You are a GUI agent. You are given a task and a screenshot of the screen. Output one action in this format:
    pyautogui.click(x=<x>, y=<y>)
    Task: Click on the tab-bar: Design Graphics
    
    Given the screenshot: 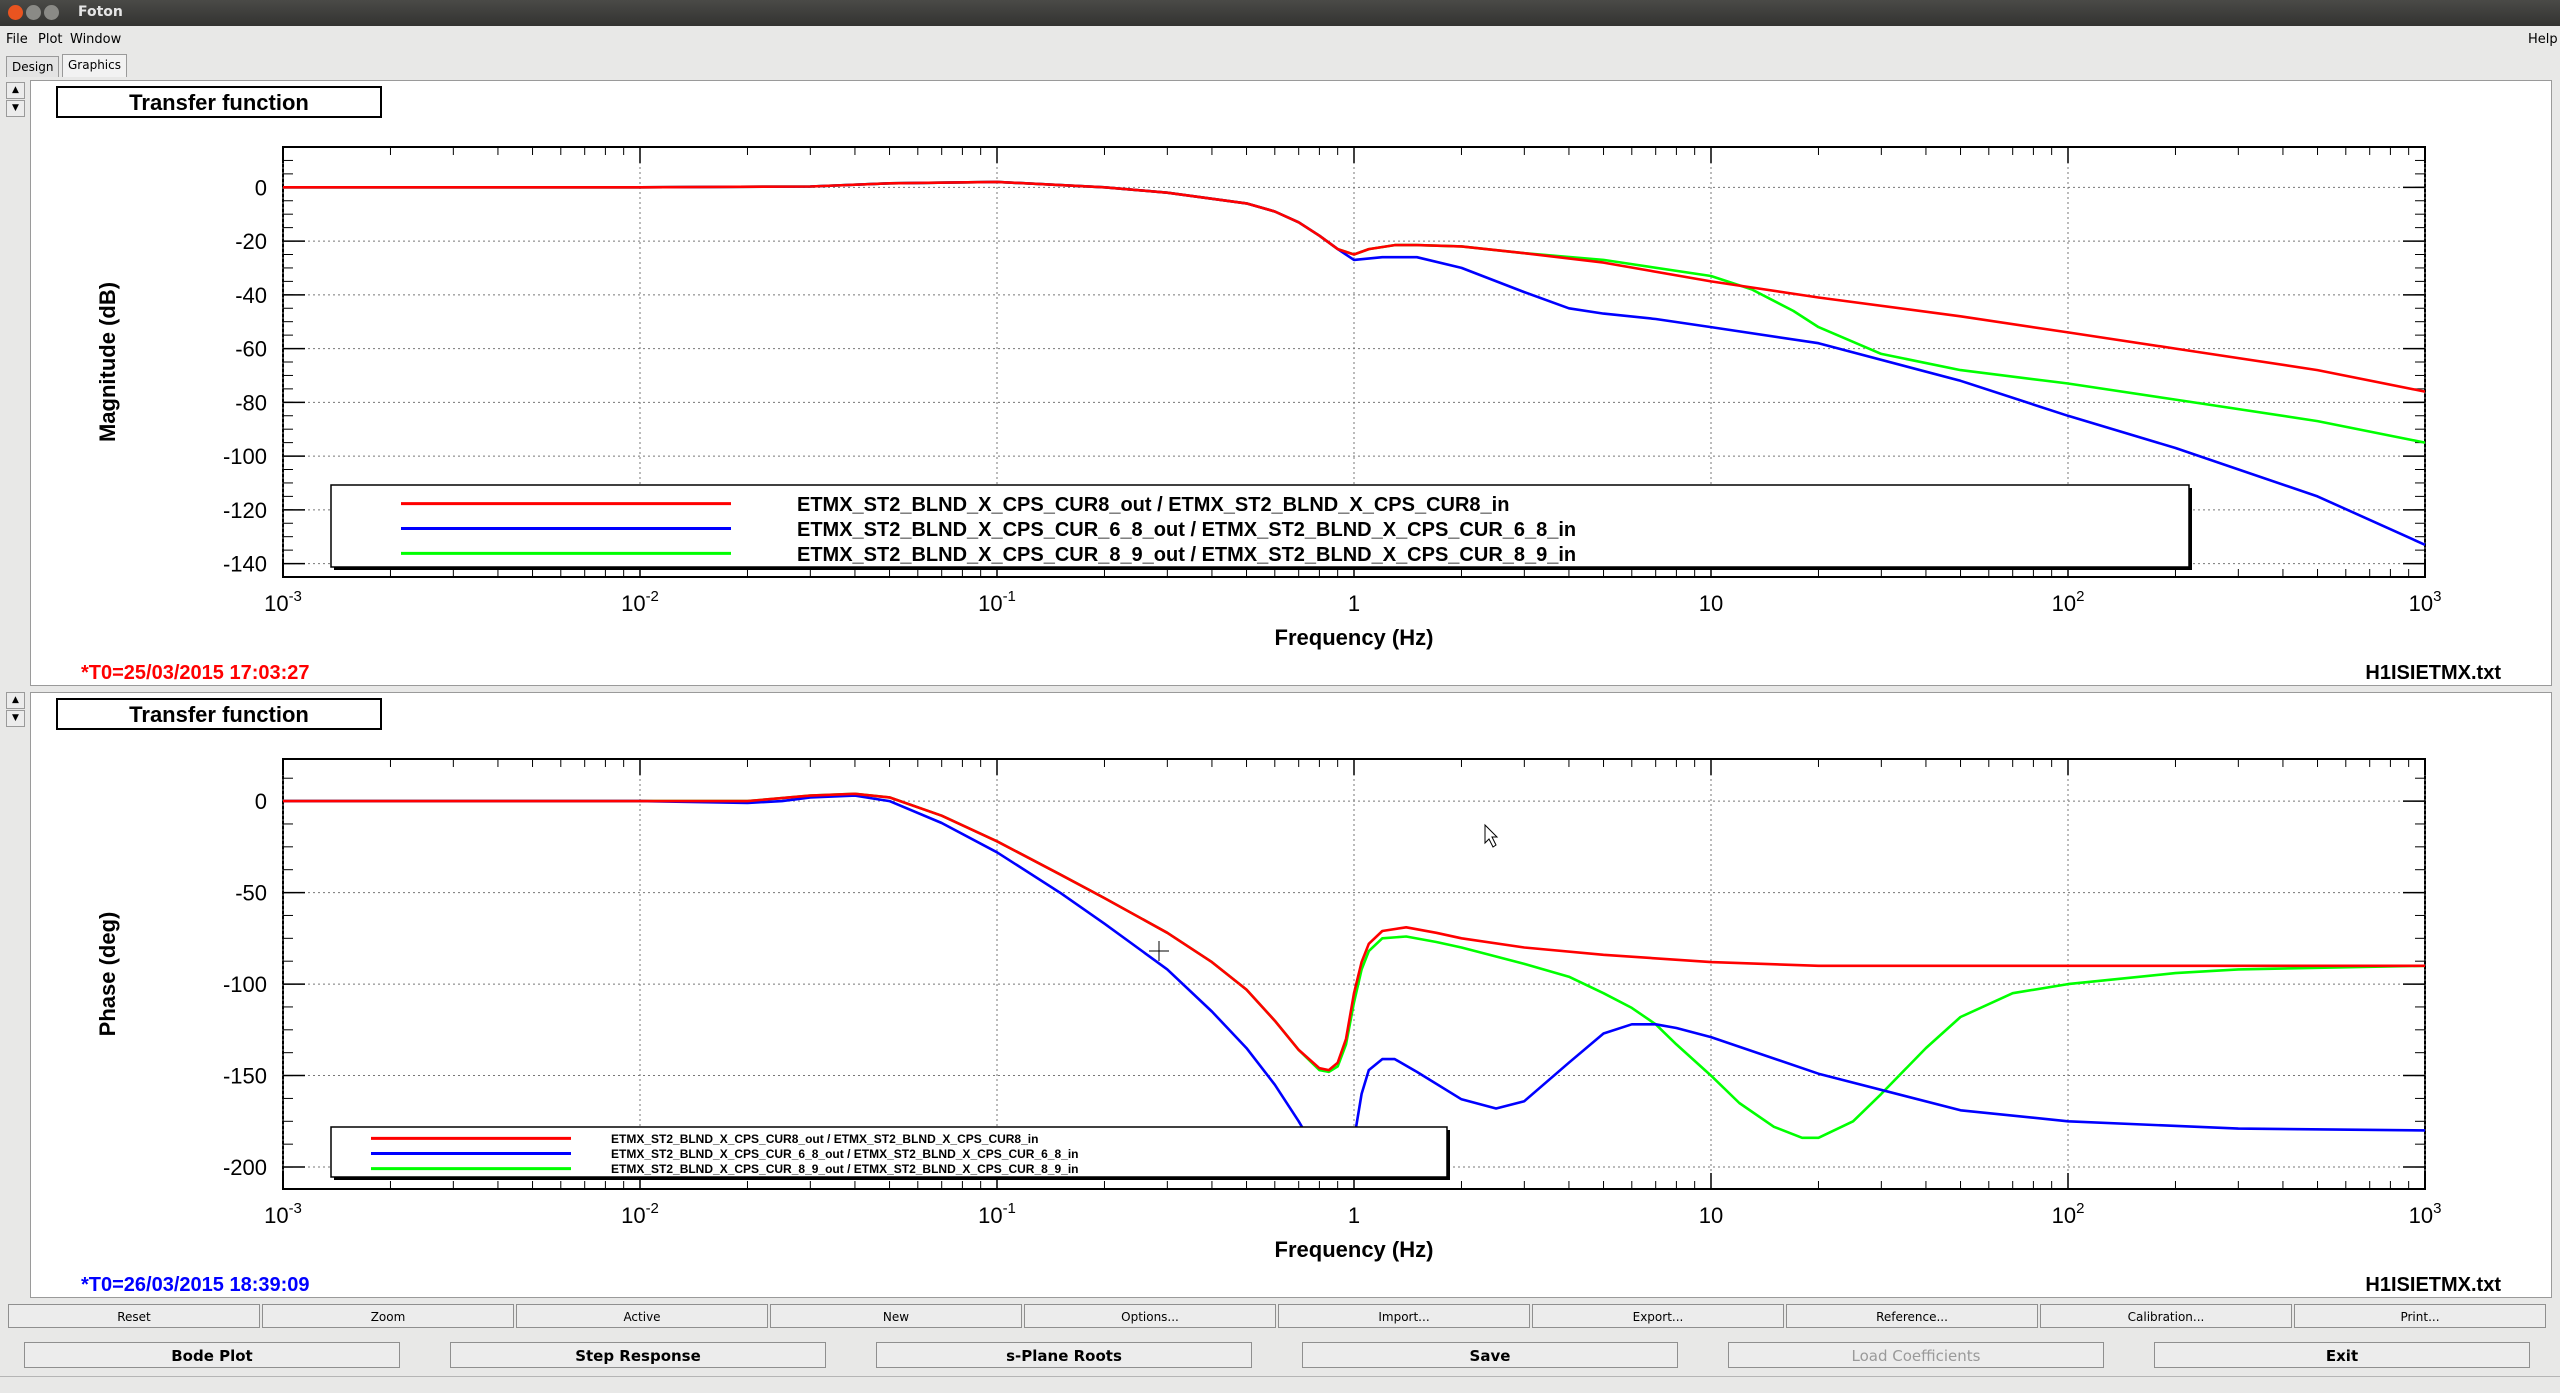 What is the action you would take?
    pyautogui.click(x=1280, y=66)
    